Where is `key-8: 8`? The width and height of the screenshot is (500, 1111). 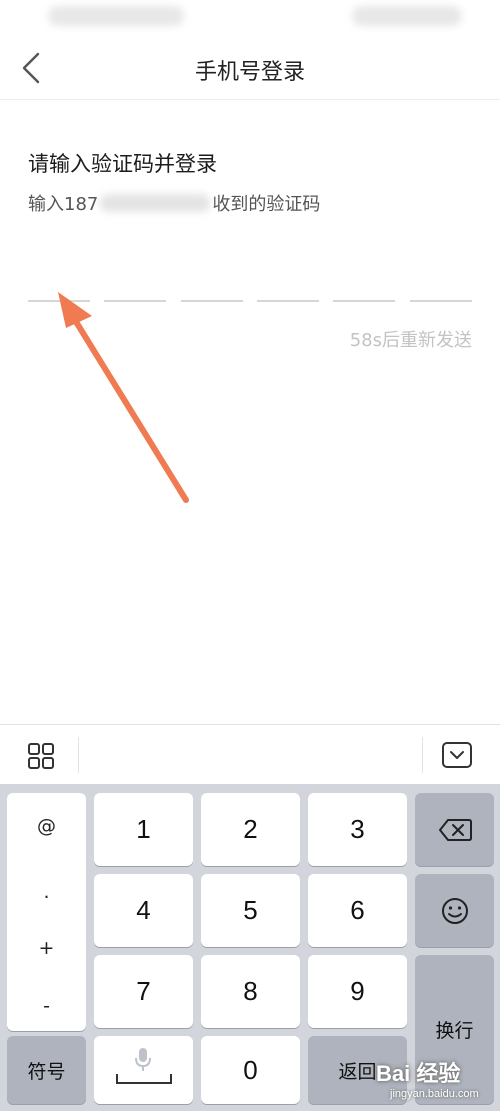
key-8: 8 is located at coordinates (250, 991).